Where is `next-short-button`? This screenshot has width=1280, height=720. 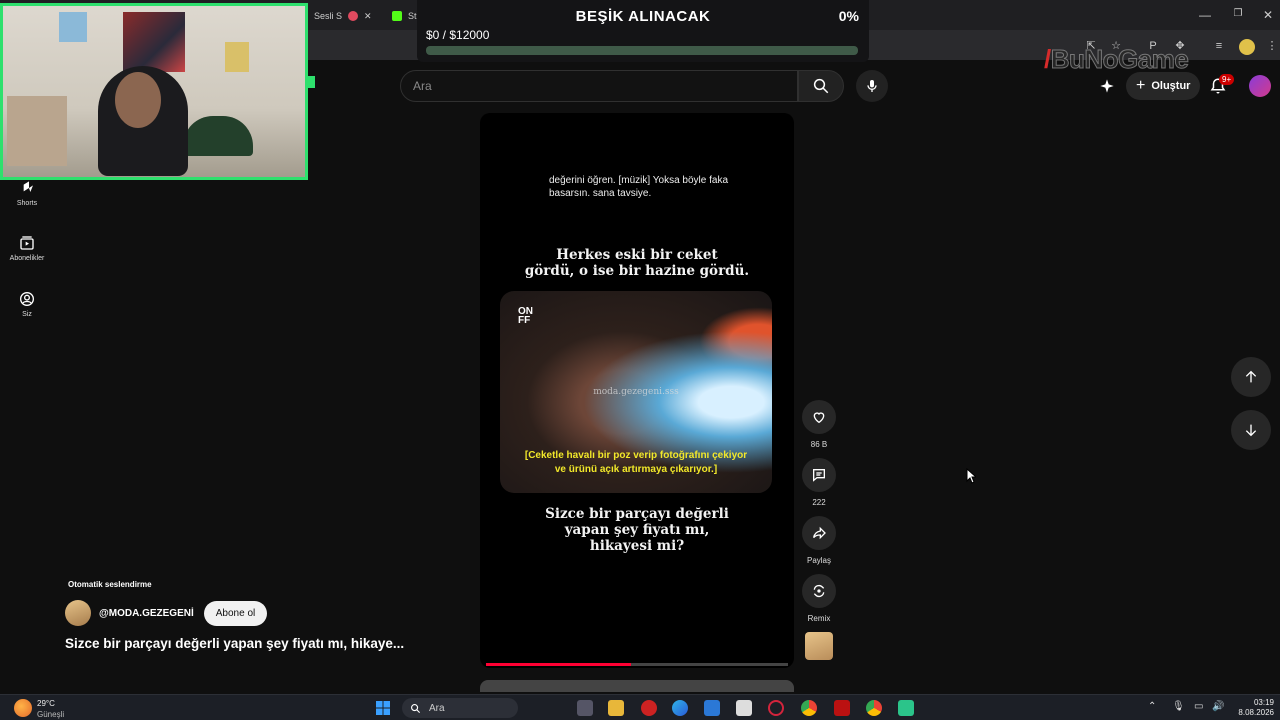 next-short-button is located at coordinates (1251, 430).